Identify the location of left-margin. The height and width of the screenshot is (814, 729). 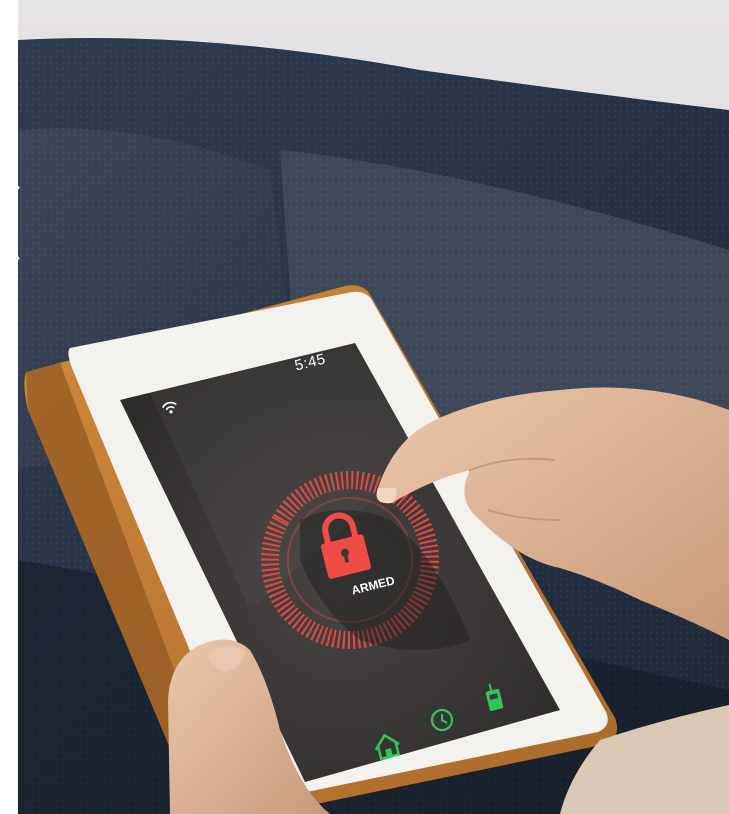
(9, 407).